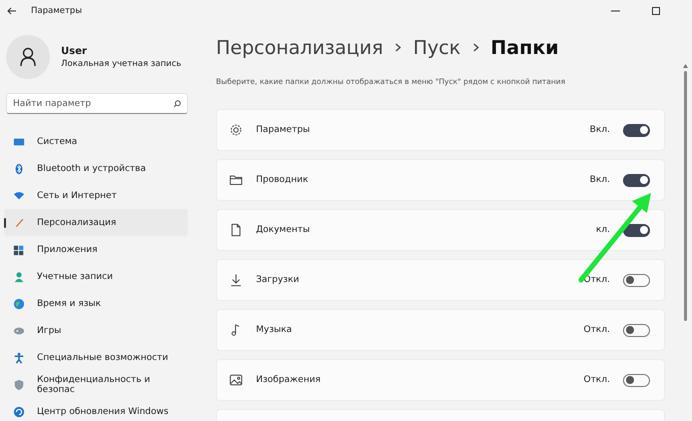 The image size is (692, 421). What do you see at coordinates (283, 230) in the screenshot?
I see `folder-label: Документы` at bounding box center [283, 230].